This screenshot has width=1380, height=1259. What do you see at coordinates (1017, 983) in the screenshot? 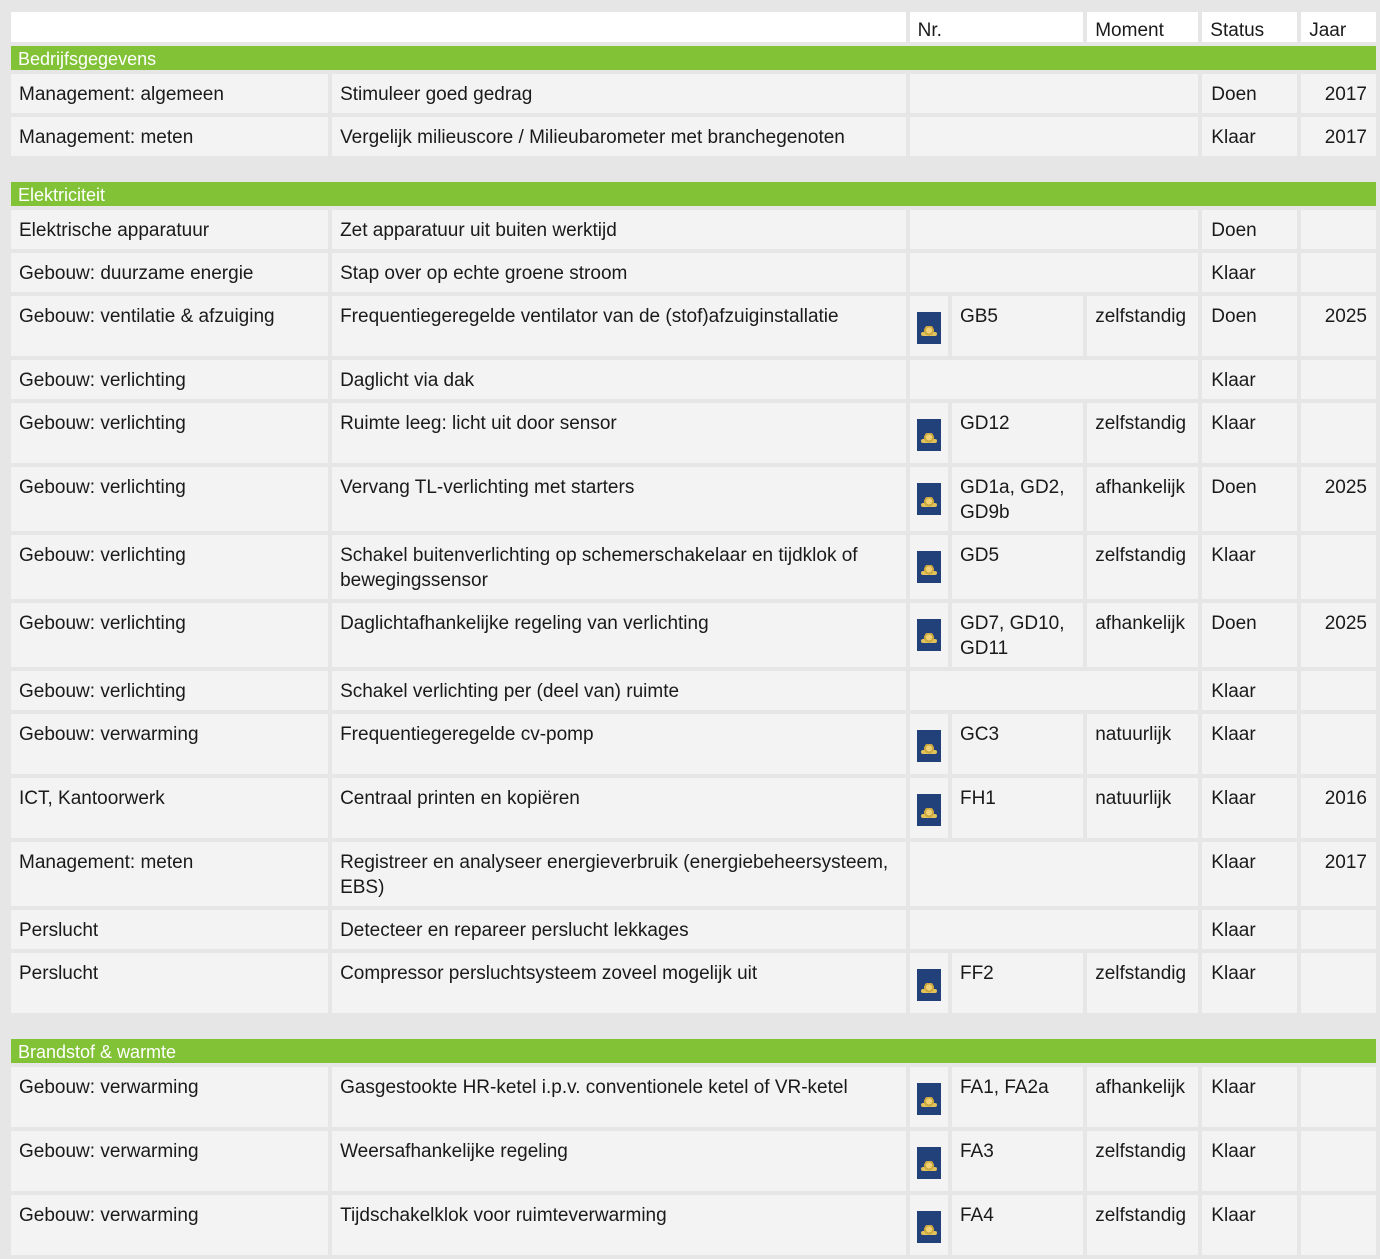
I see `nr-cell: FF2` at bounding box center [1017, 983].